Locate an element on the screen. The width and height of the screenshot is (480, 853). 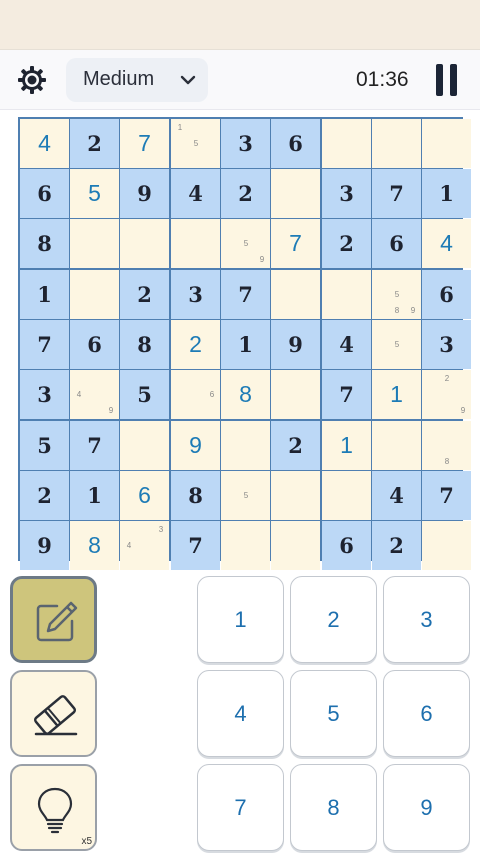
pencil-note: 8 is located at coordinates (447, 461).